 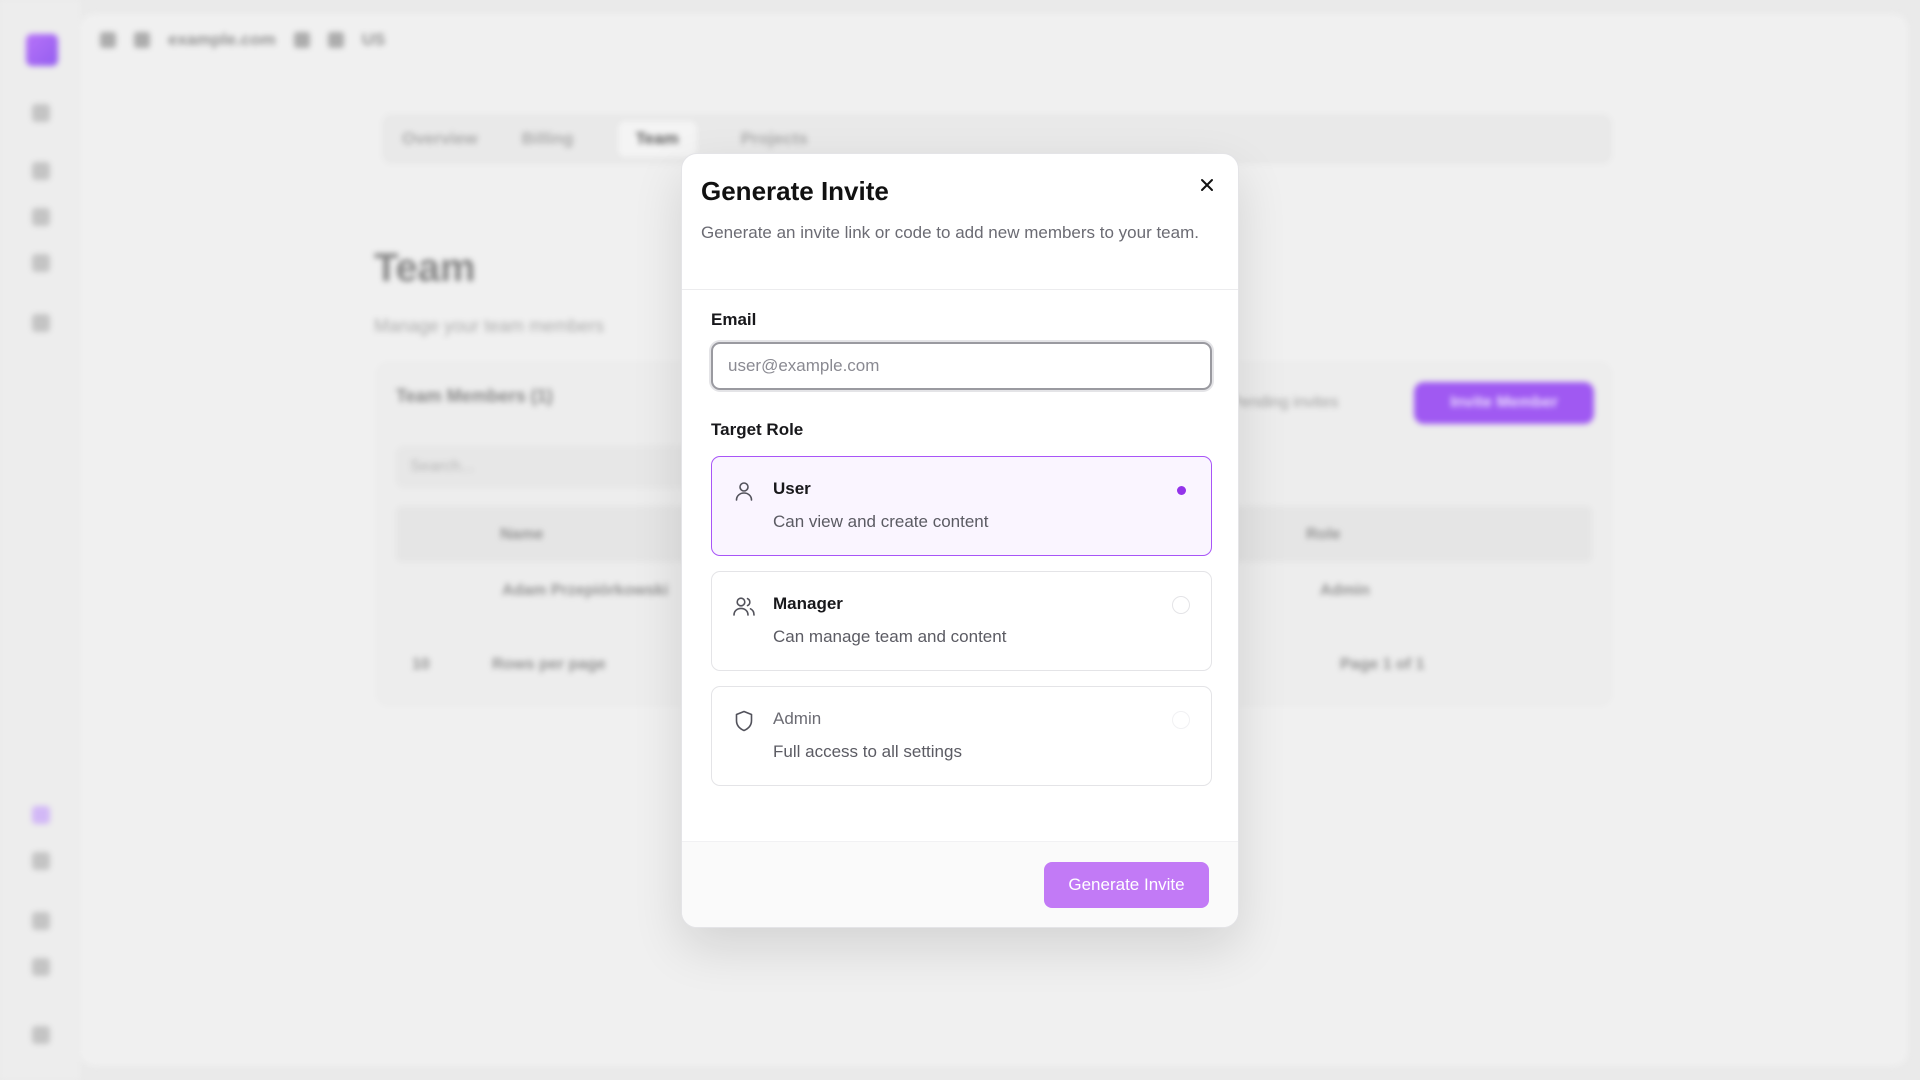 What do you see at coordinates (744, 606) in the screenshot?
I see `users-icon` at bounding box center [744, 606].